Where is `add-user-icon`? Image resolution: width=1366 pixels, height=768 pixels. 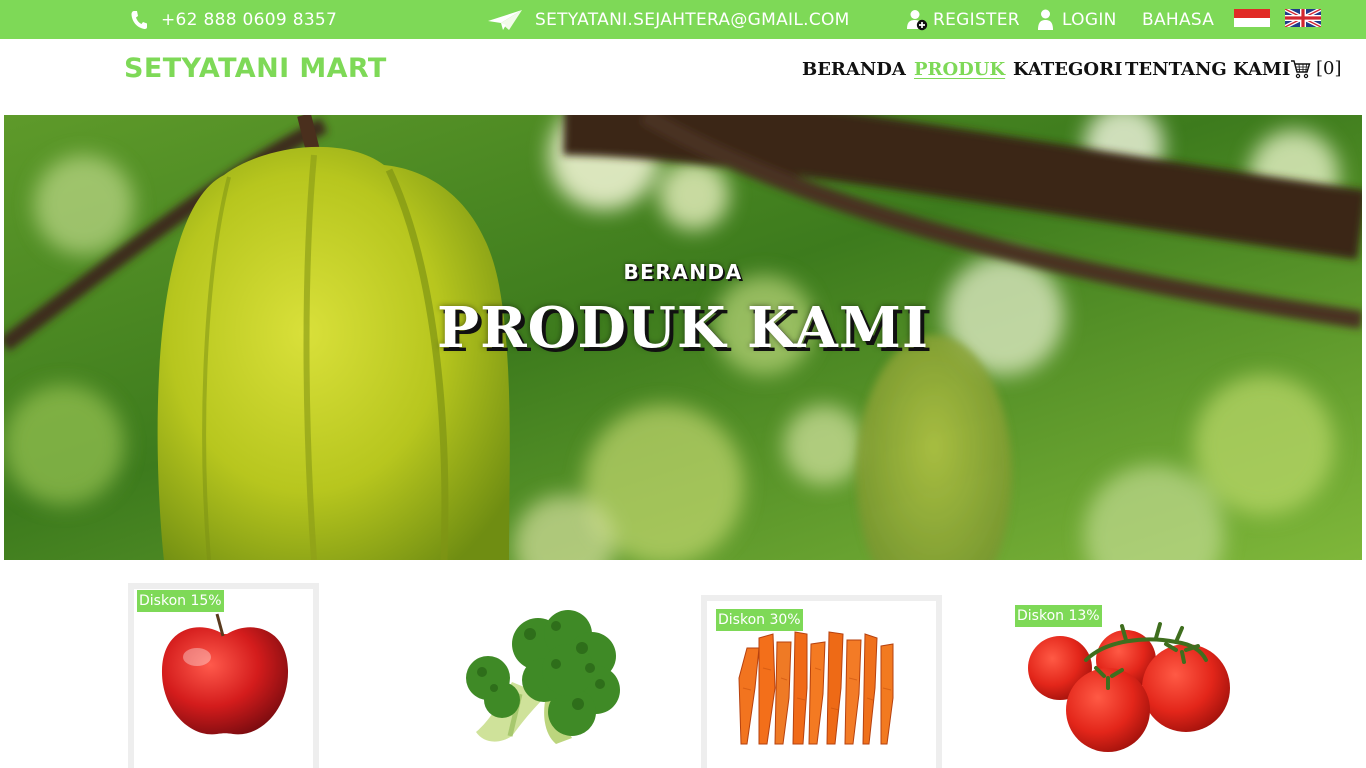 add-user-icon is located at coordinates (917, 20).